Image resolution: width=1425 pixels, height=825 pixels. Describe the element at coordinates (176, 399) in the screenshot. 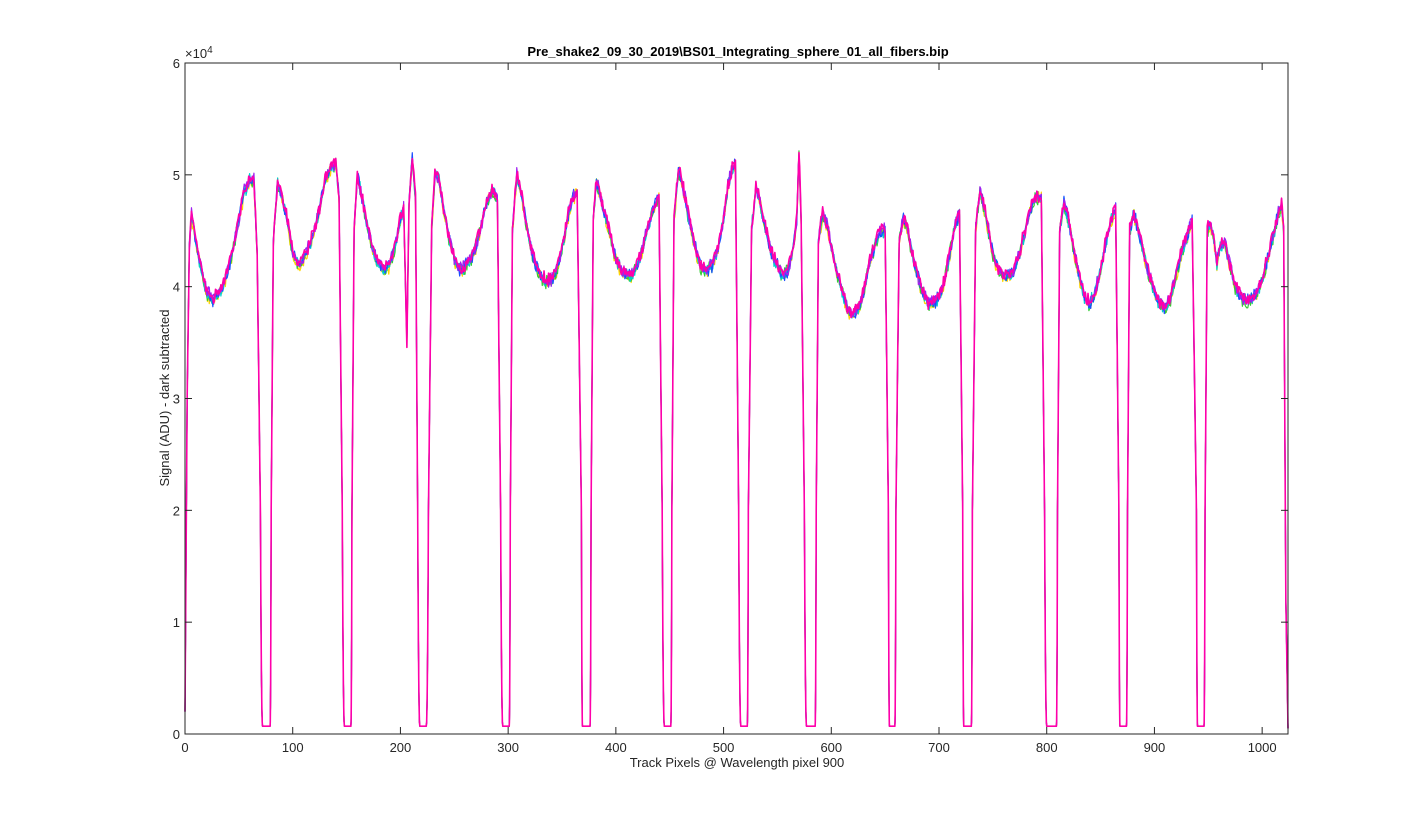

I see `y-tick-label: 3` at that location.